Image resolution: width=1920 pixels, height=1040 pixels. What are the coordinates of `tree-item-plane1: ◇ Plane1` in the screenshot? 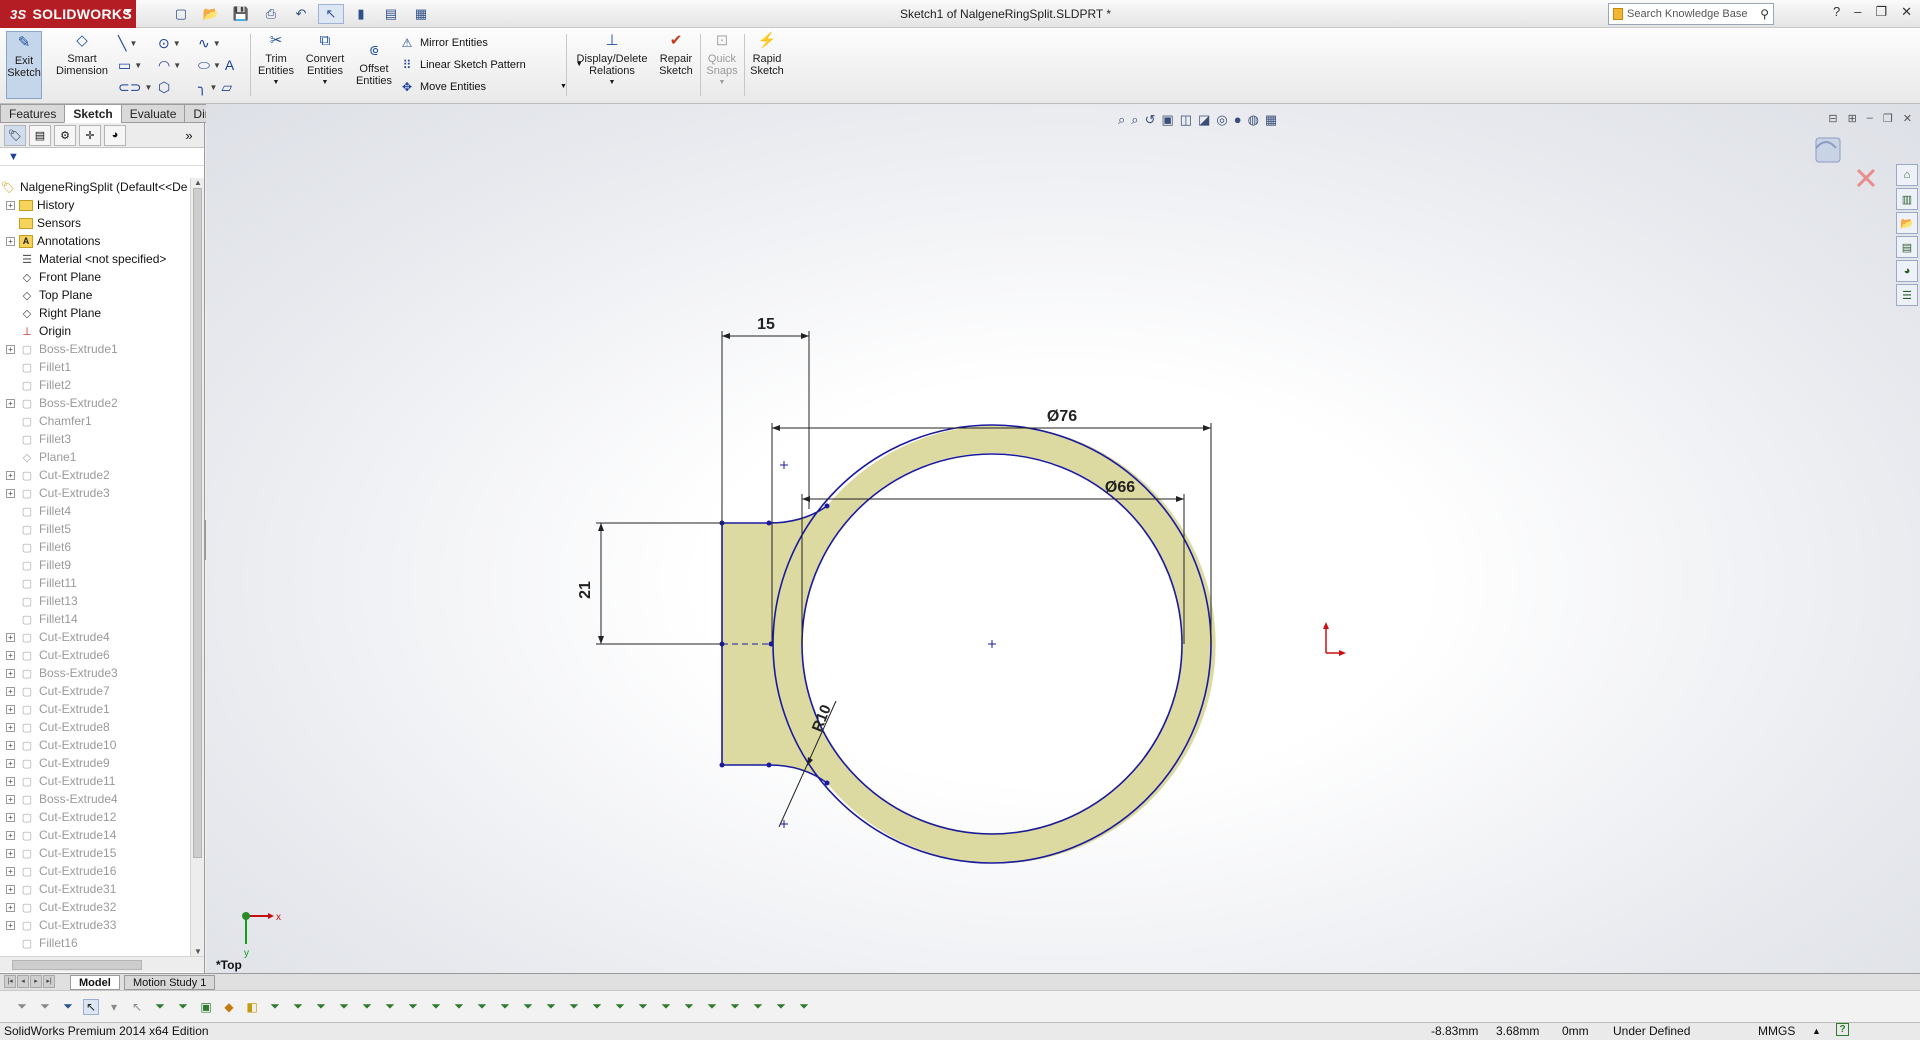 It's located at (95, 457).